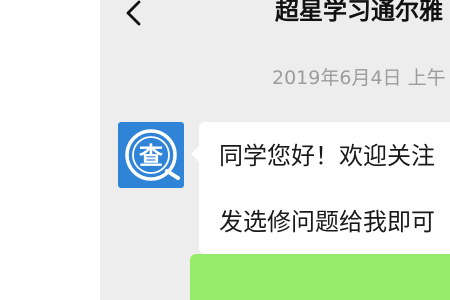  I want to click on cha-logo-icon: 查, so click(152, 155).